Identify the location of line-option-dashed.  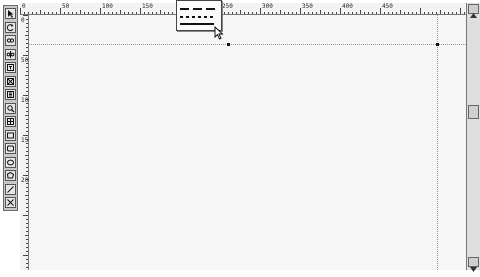
(199, 9).